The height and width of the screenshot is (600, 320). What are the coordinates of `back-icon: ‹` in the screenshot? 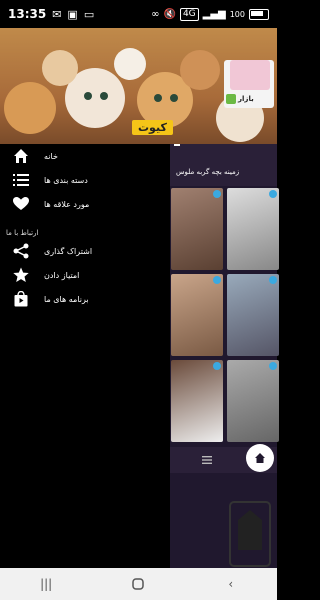 It's located at (231, 584).